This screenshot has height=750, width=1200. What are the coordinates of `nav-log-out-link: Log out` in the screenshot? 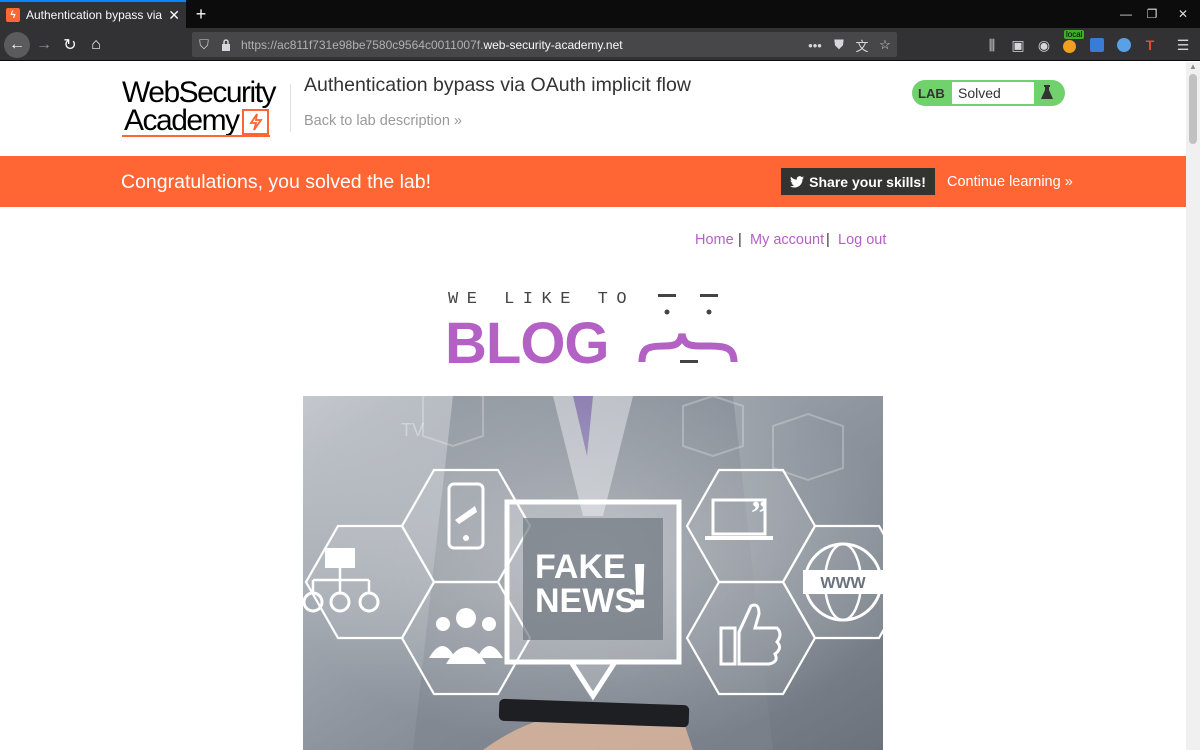 It's located at (862, 240).